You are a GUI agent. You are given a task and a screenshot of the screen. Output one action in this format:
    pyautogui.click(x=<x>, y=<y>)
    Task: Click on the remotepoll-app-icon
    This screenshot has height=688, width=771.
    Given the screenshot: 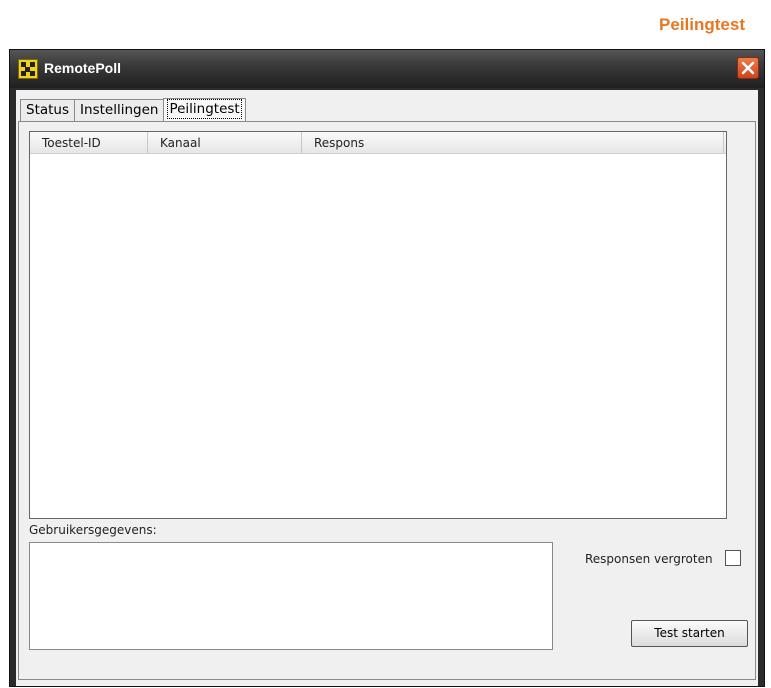 What is the action you would take?
    pyautogui.click(x=28, y=69)
    